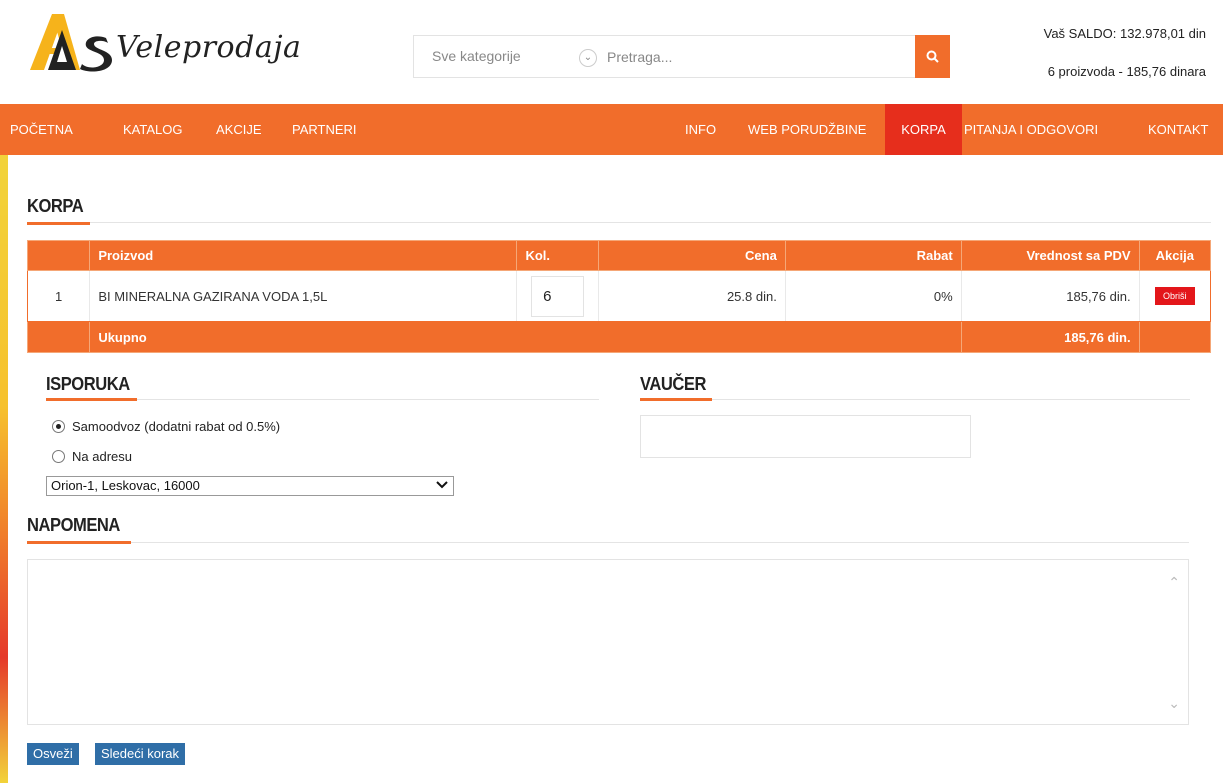 The image size is (1223, 783). What do you see at coordinates (303, 255) in the screenshot?
I see `col-product: Proizvod` at bounding box center [303, 255].